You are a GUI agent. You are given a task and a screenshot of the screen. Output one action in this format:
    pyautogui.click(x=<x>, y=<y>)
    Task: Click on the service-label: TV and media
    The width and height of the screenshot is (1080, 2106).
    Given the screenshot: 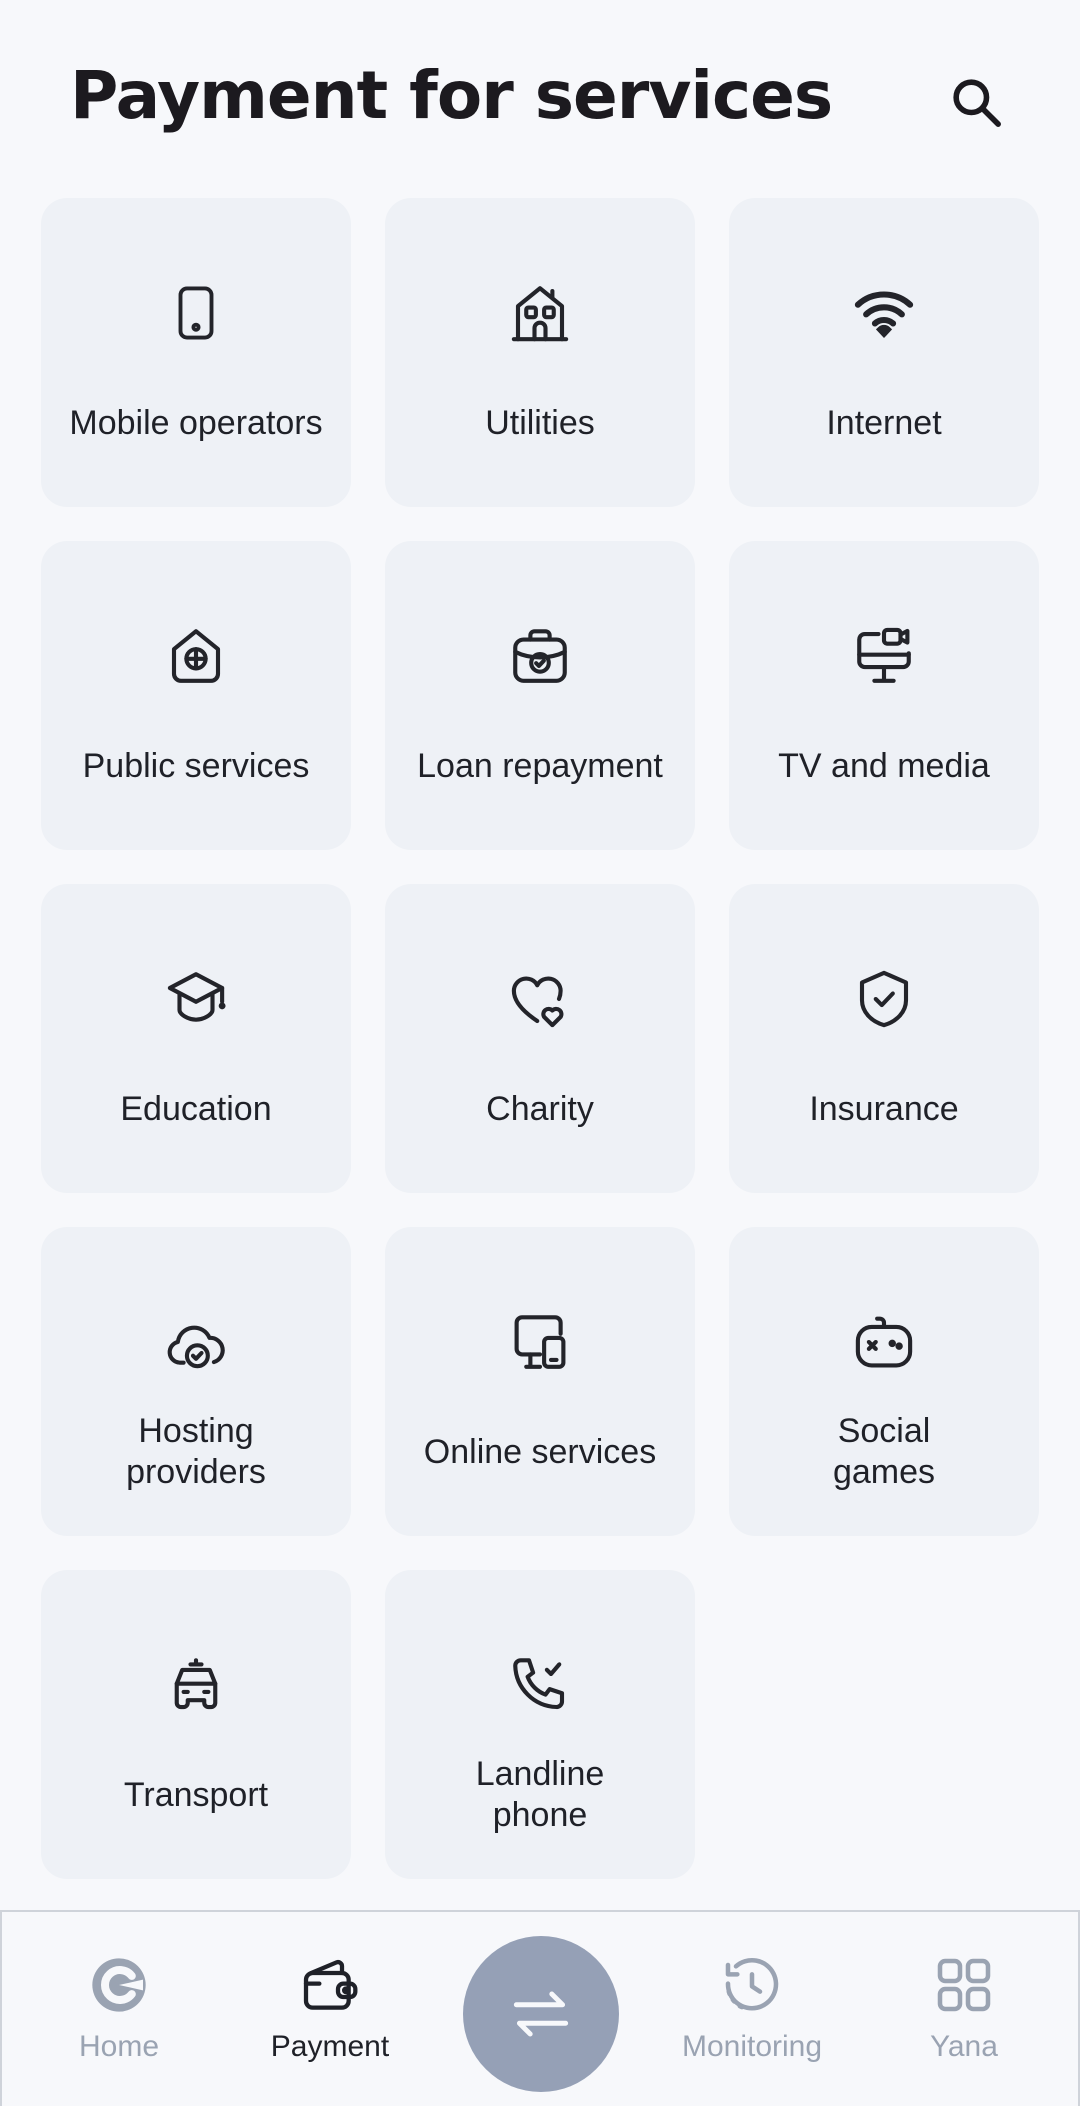 What is the action you would take?
    pyautogui.click(x=884, y=765)
    